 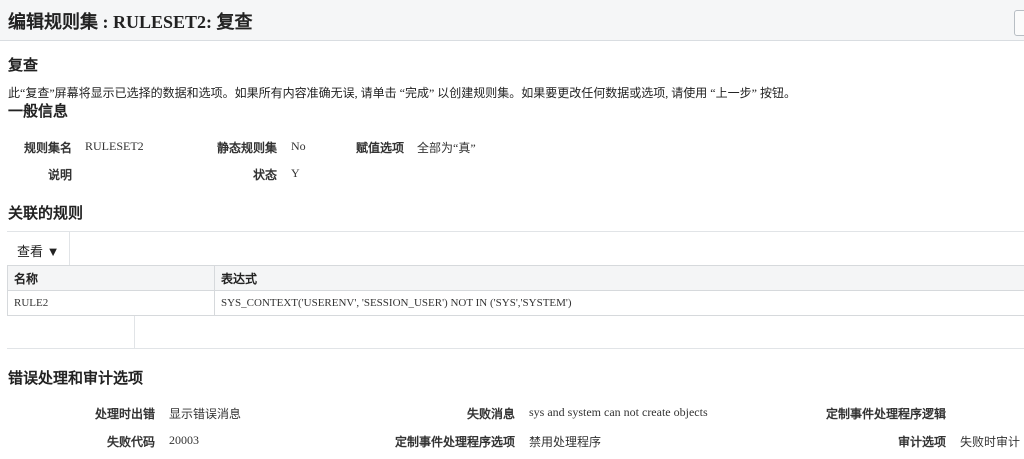 What do you see at coordinates (130, 442) in the screenshot?
I see `fail-code-label: 失败代码` at bounding box center [130, 442].